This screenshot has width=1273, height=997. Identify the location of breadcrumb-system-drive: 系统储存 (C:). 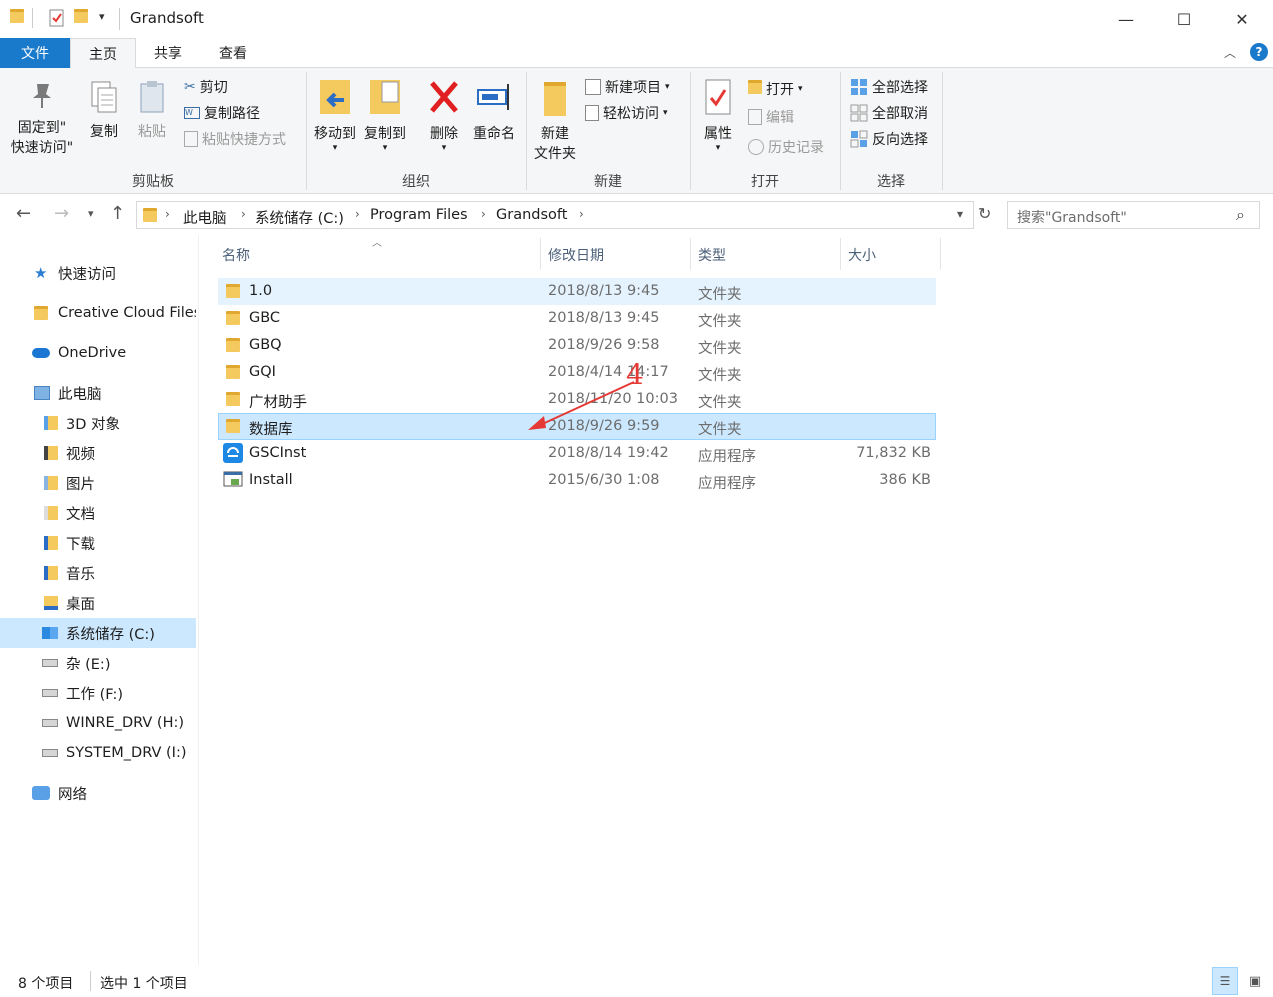
(299, 217).